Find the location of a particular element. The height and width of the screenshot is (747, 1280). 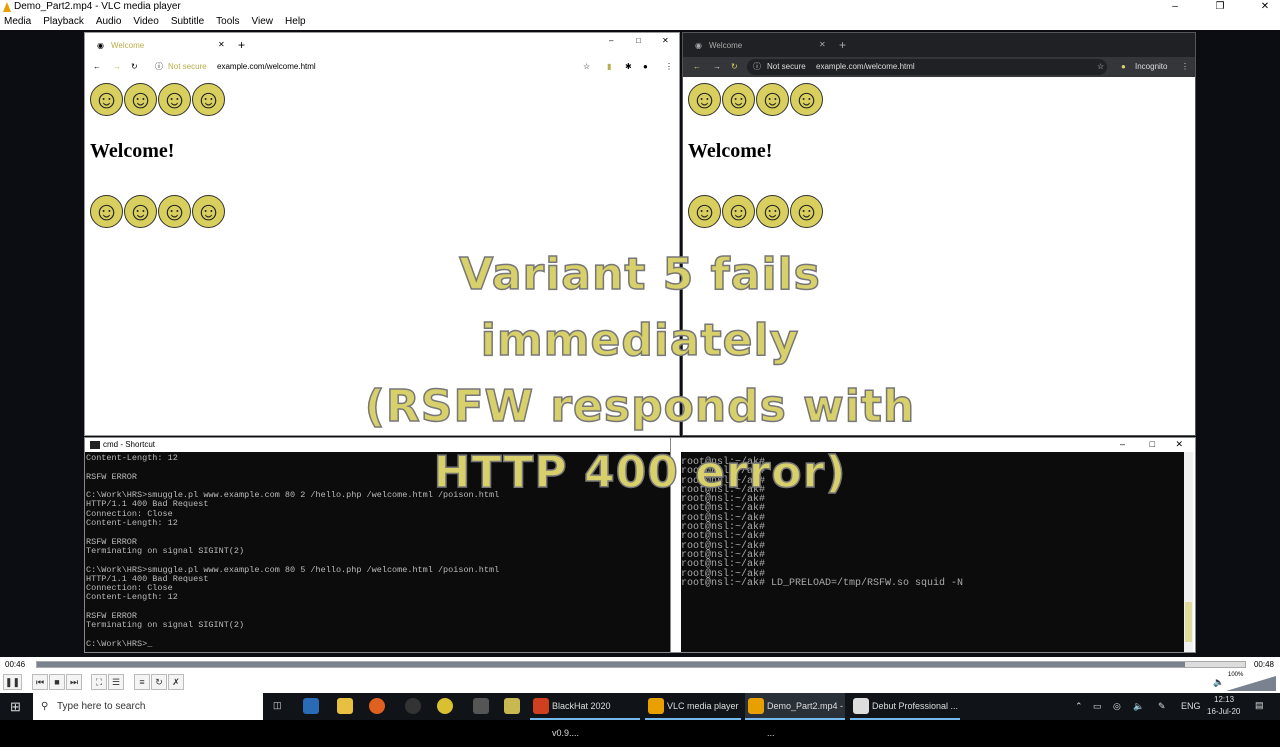

language-indicator: ENG is located at coordinates (1191, 706).